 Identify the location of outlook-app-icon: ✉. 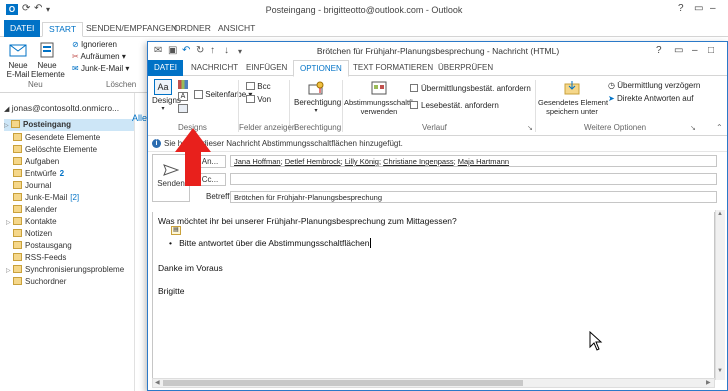
(158, 50).